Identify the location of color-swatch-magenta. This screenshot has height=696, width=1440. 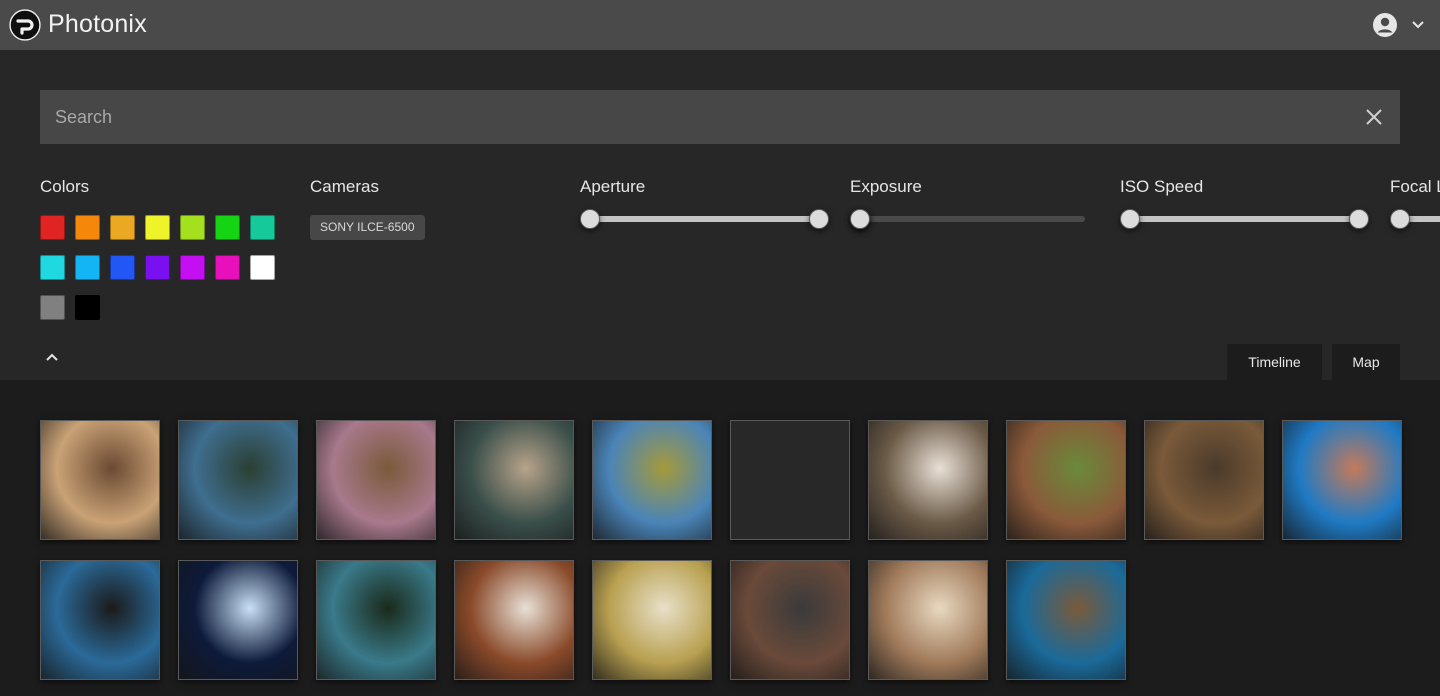
(227, 267).